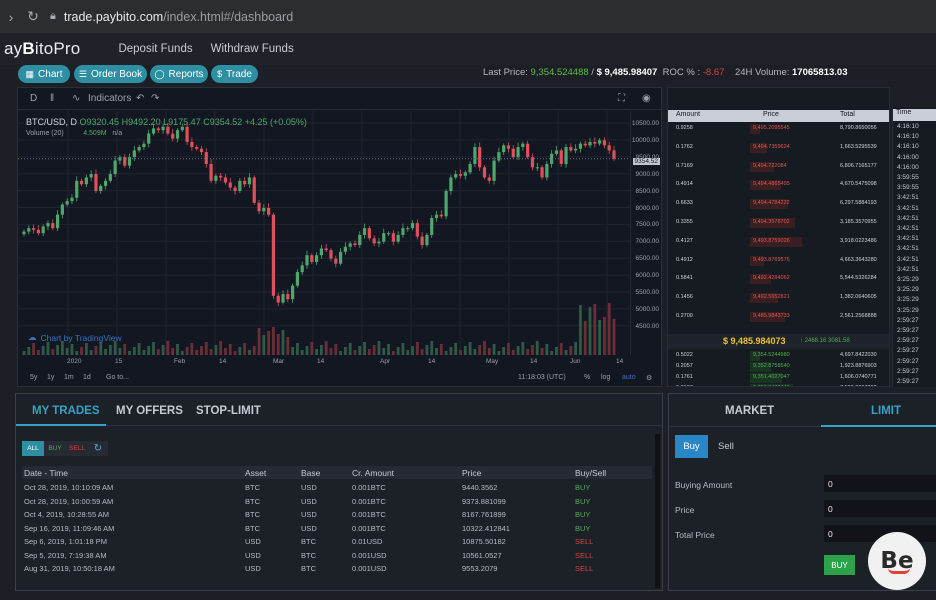 This screenshot has height=600, width=936. I want to click on order-book-button: ☰ Order Book, so click(110, 74).